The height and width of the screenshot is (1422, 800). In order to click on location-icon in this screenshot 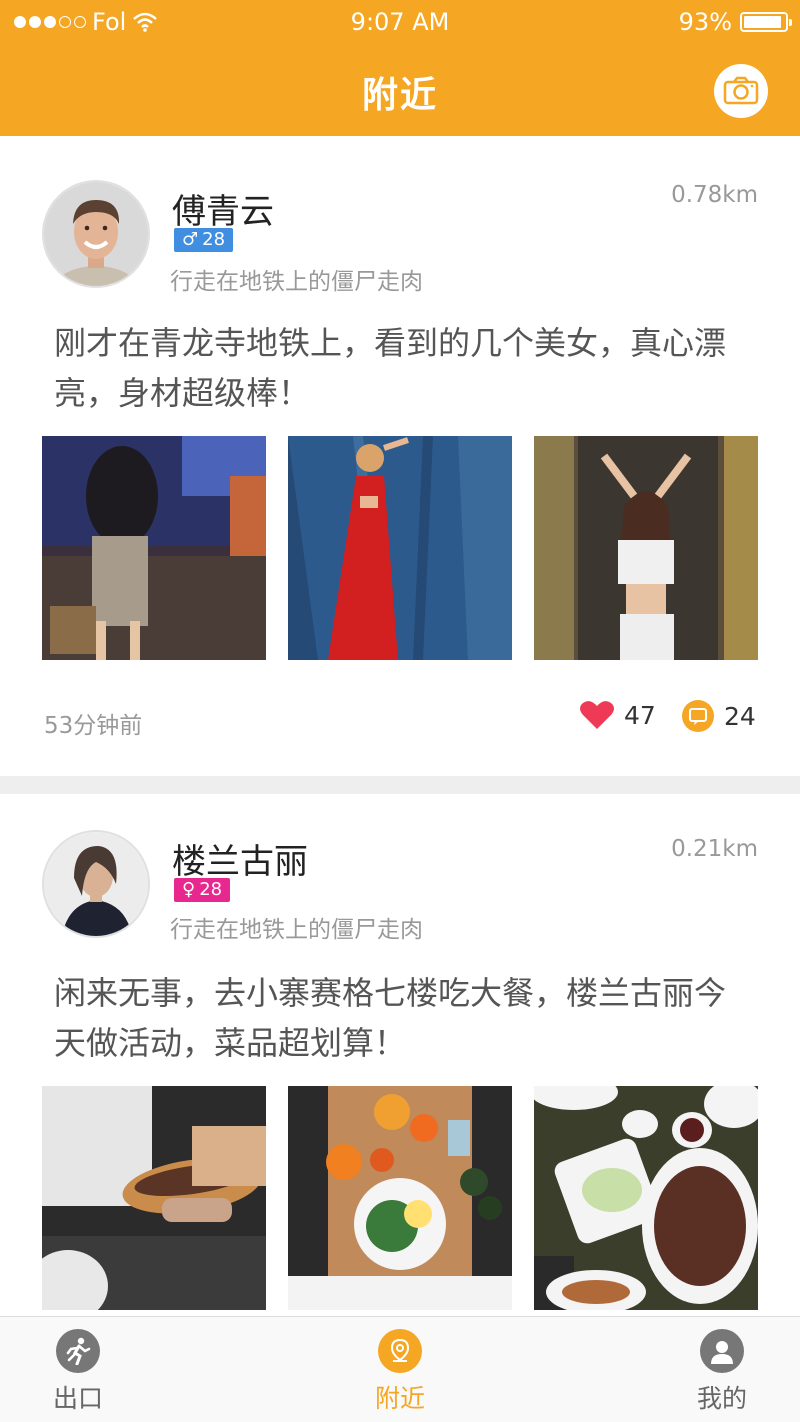, I will do `click(400, 1351)`.